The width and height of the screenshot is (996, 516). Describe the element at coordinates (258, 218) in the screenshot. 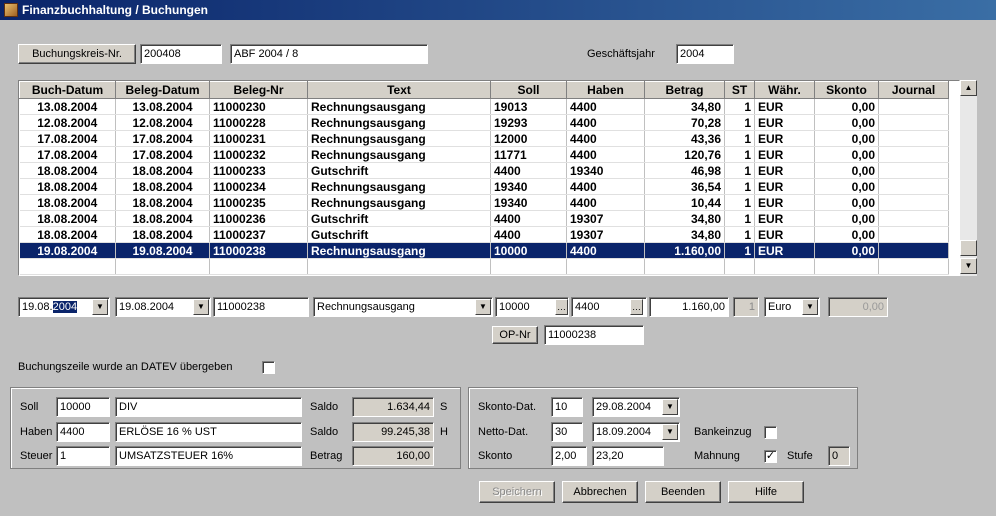

I see `table-cell: 11000236` at that location.